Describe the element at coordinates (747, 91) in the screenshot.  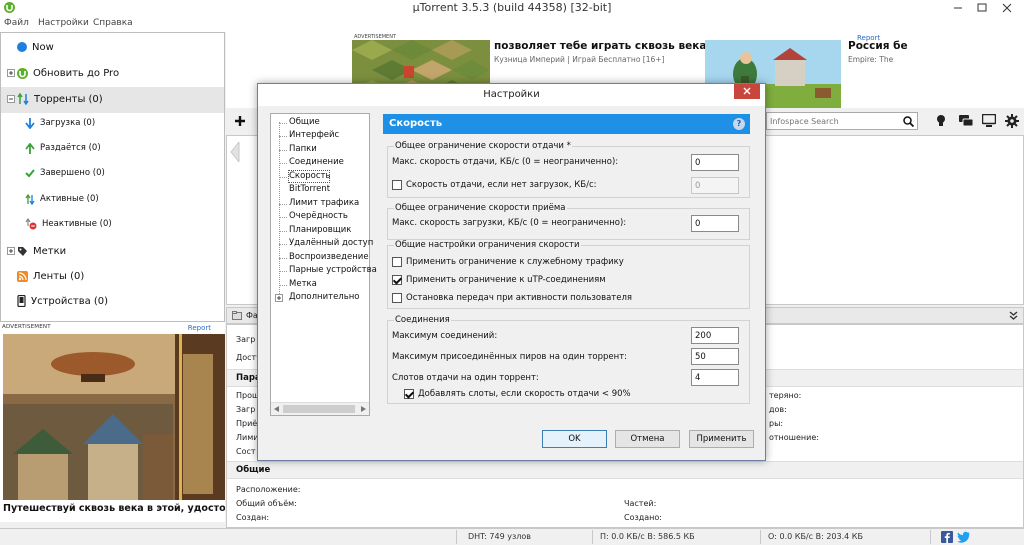
I see `dialog-close-button` at that location.